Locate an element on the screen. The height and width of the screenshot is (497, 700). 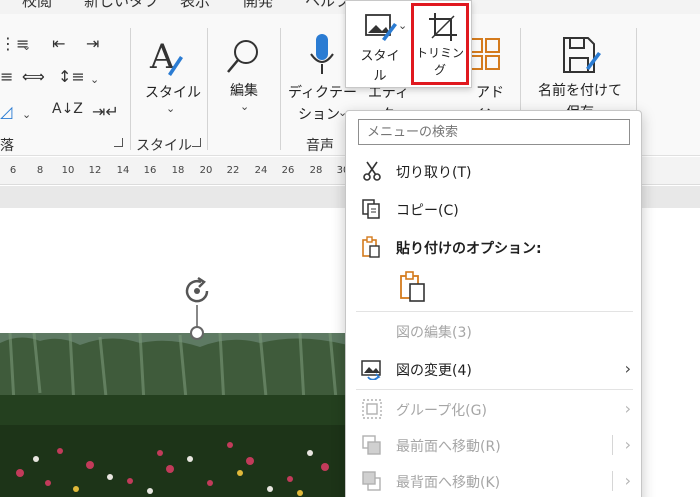
rotate-handle-icon is located at coordinates (197, 291).